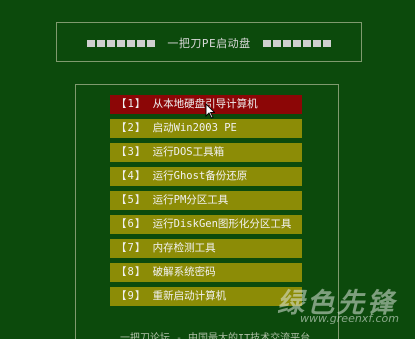 Image resolution: width=415 pixels, height=339 pixels. Describe the element at coordinates (131, 296) in the screenshot. I see `menu-item-number: 【9】` at that location.